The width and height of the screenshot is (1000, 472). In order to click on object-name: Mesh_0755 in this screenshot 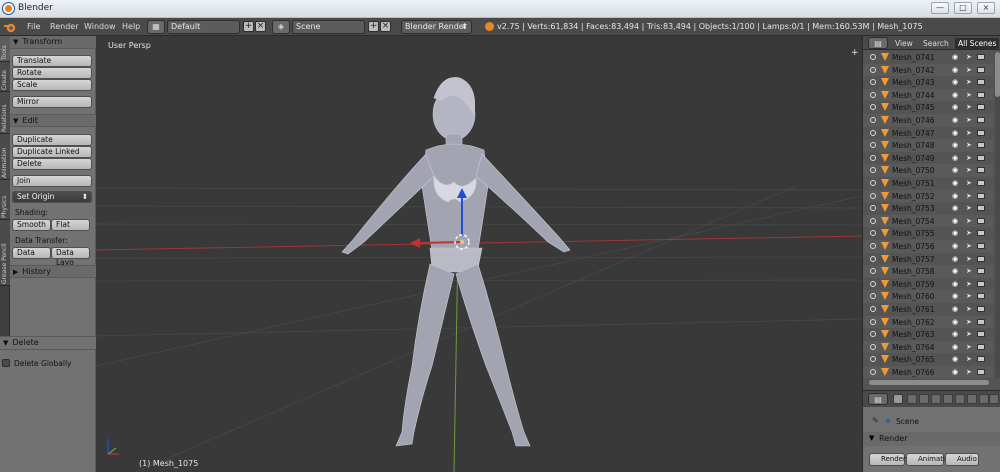, I will do `click(913, 233)`.